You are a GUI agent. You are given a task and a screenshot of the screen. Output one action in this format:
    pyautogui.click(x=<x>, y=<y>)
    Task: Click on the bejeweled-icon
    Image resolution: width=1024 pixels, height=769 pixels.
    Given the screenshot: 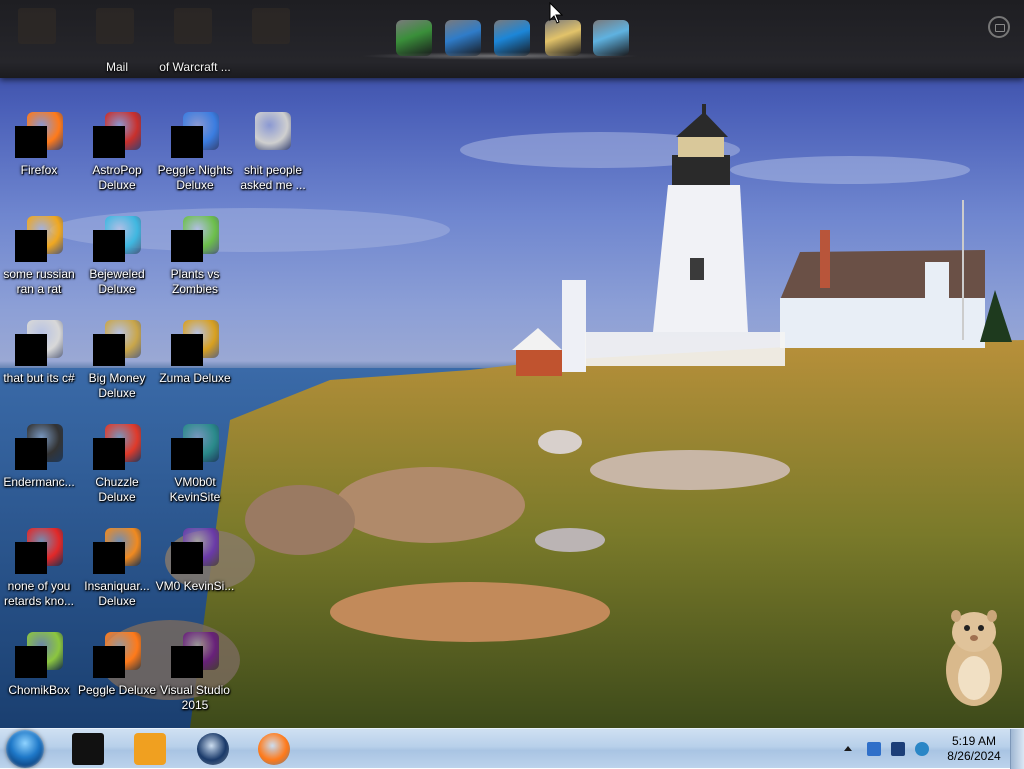 What is the action you would take?
    pyautogui.click(x=117, y=240)
    